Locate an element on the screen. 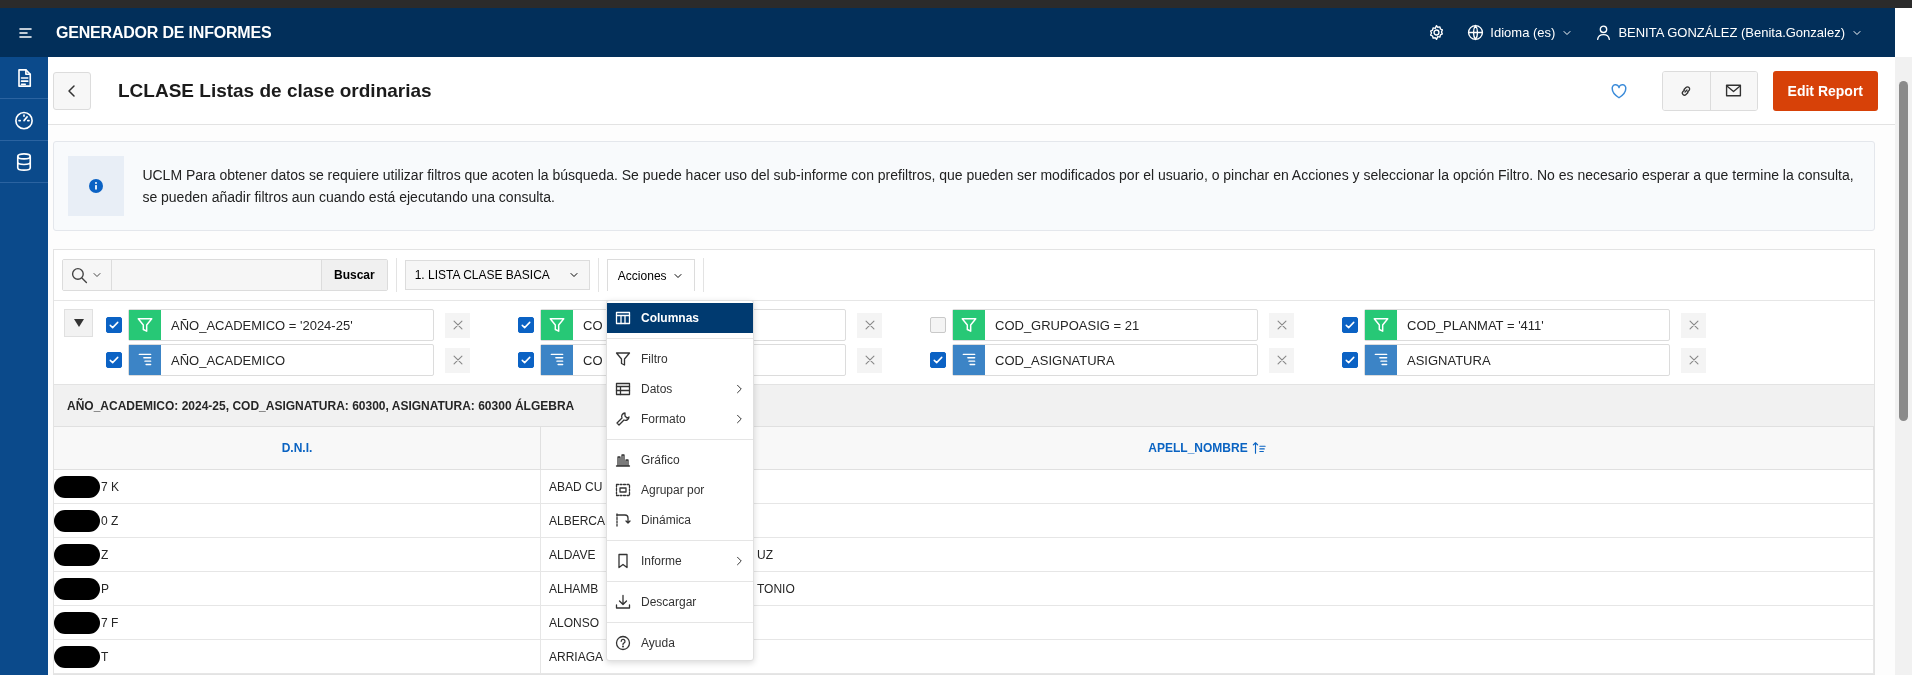 The image size is (1912, 675). app-title: GENERADOR DE INFORMES is located at coordinates (164, 32).